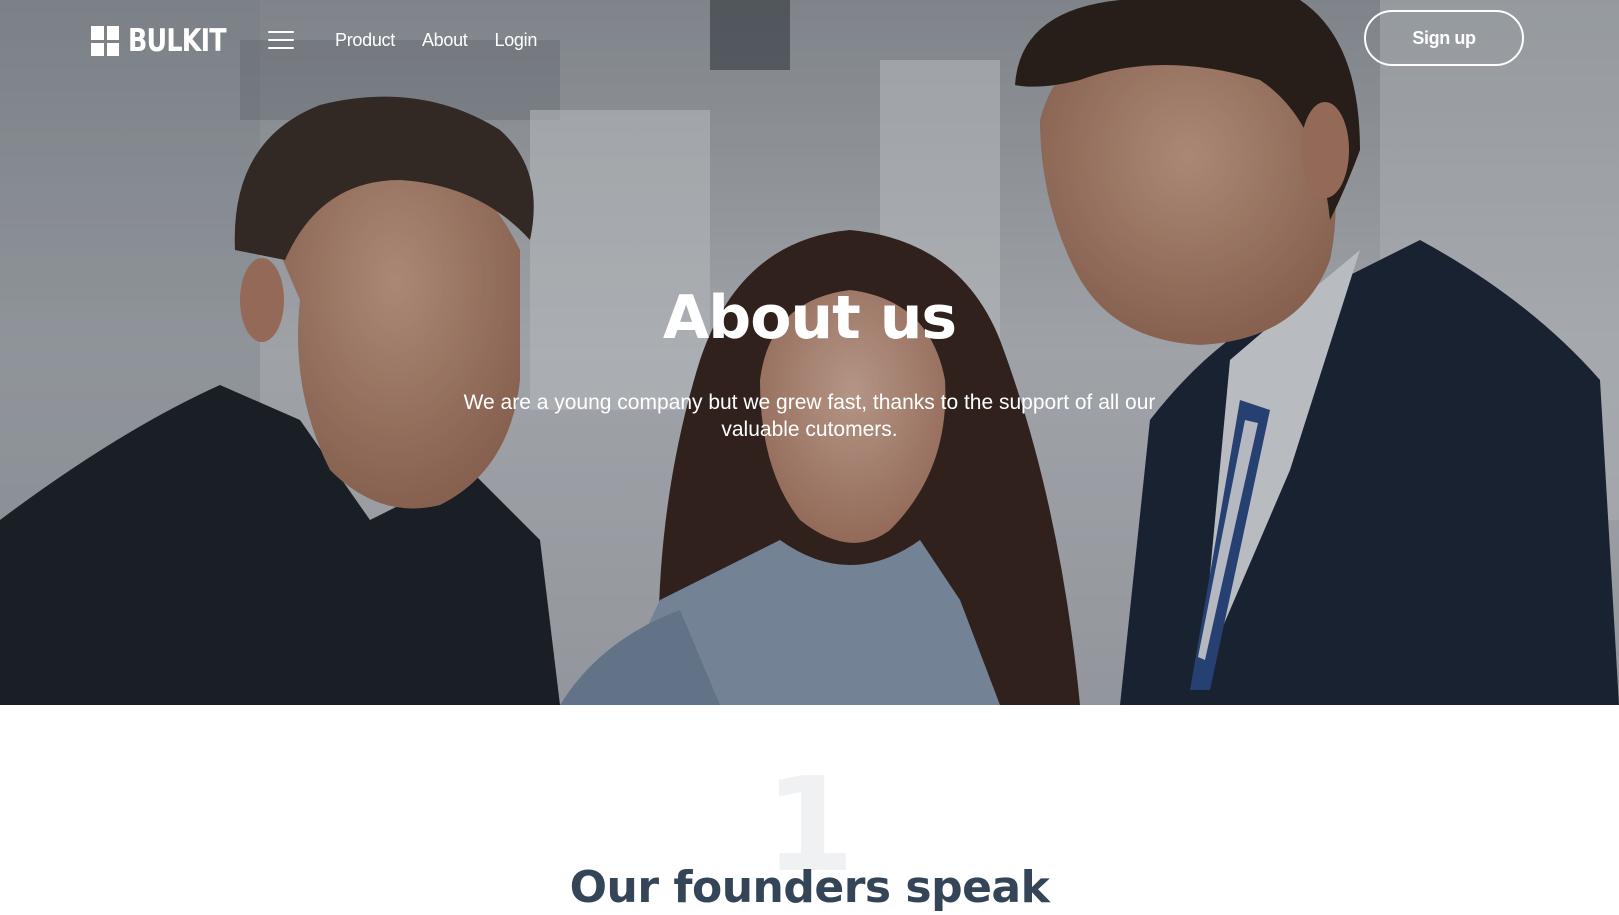  What do you see at coordinates (515, 40) in the screenshot?
I see `nav-link-login: Login` at bounding box center [515, 40].